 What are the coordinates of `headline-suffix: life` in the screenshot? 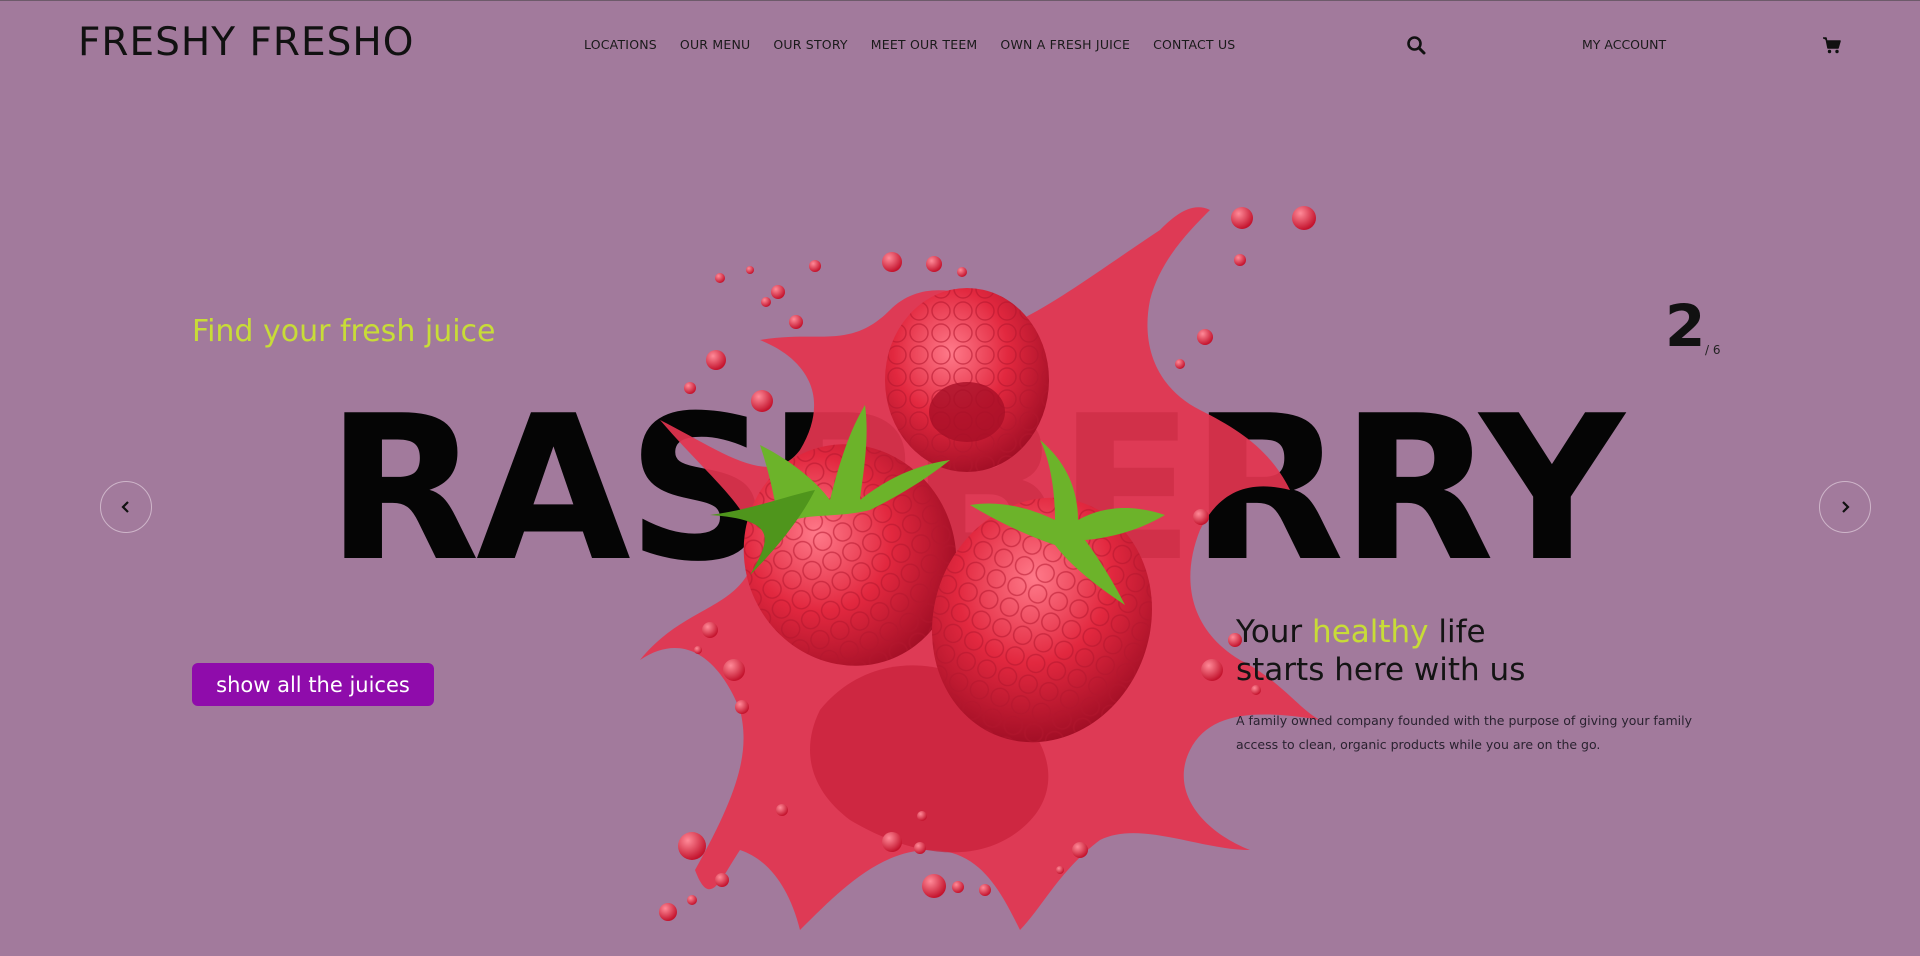 It's located at (1462, 632).